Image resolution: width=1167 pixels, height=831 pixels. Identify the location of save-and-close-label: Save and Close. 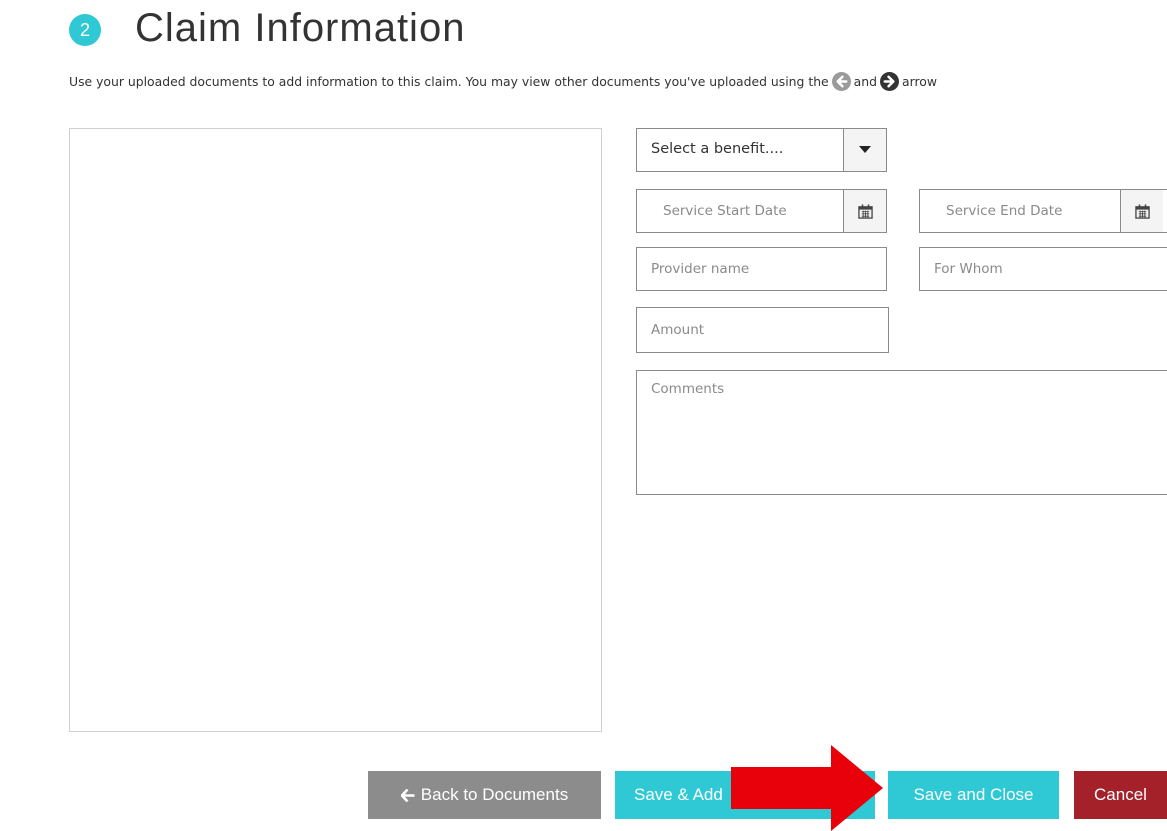
(973, 794).